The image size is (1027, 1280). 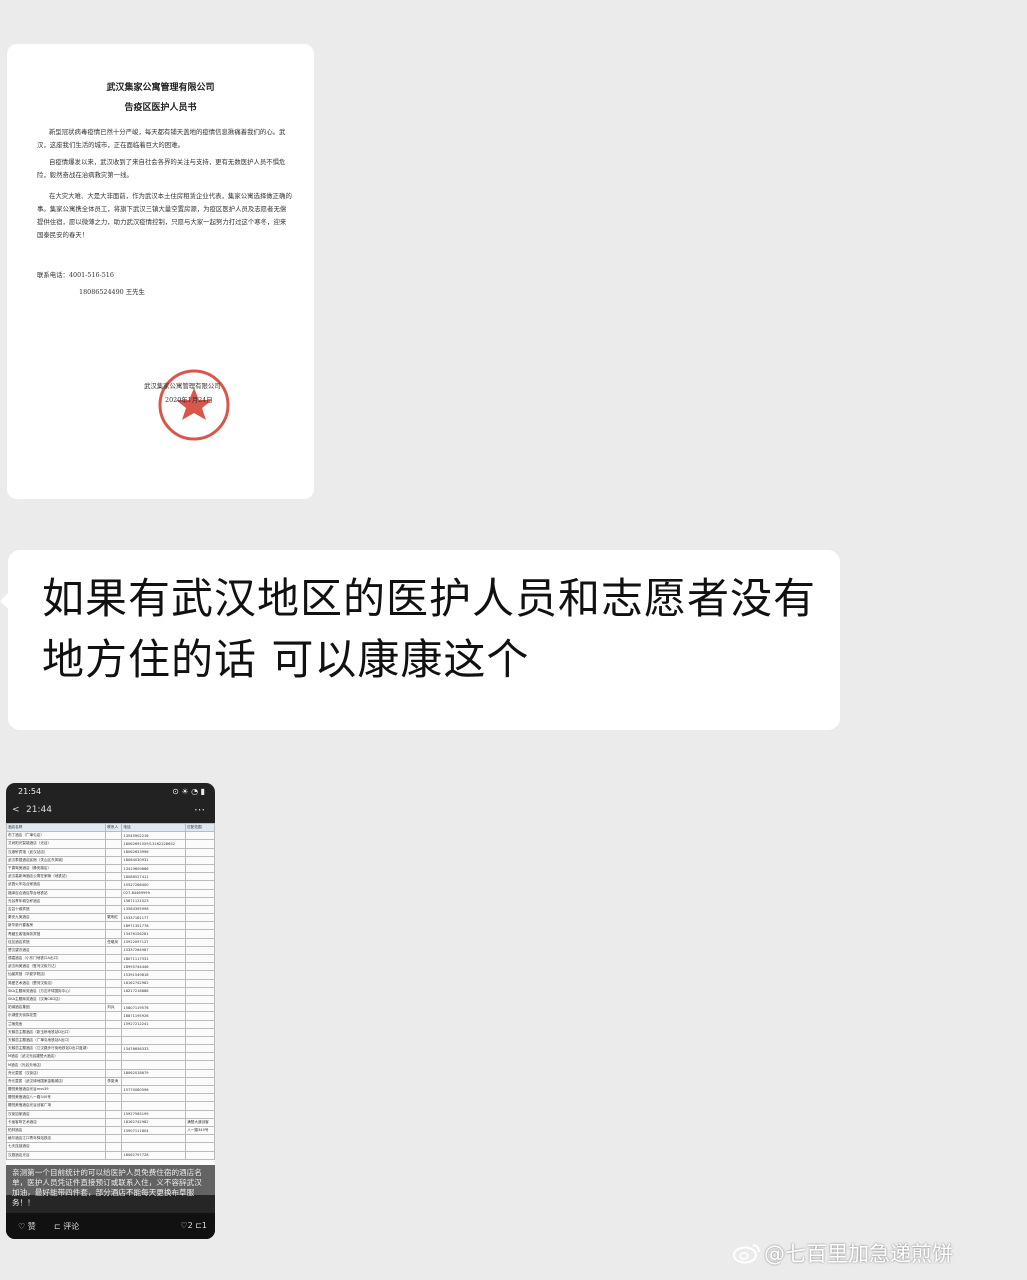 I want to click on table-cell: 乔元童居（汉街店）, so click(x=56, y=1073).